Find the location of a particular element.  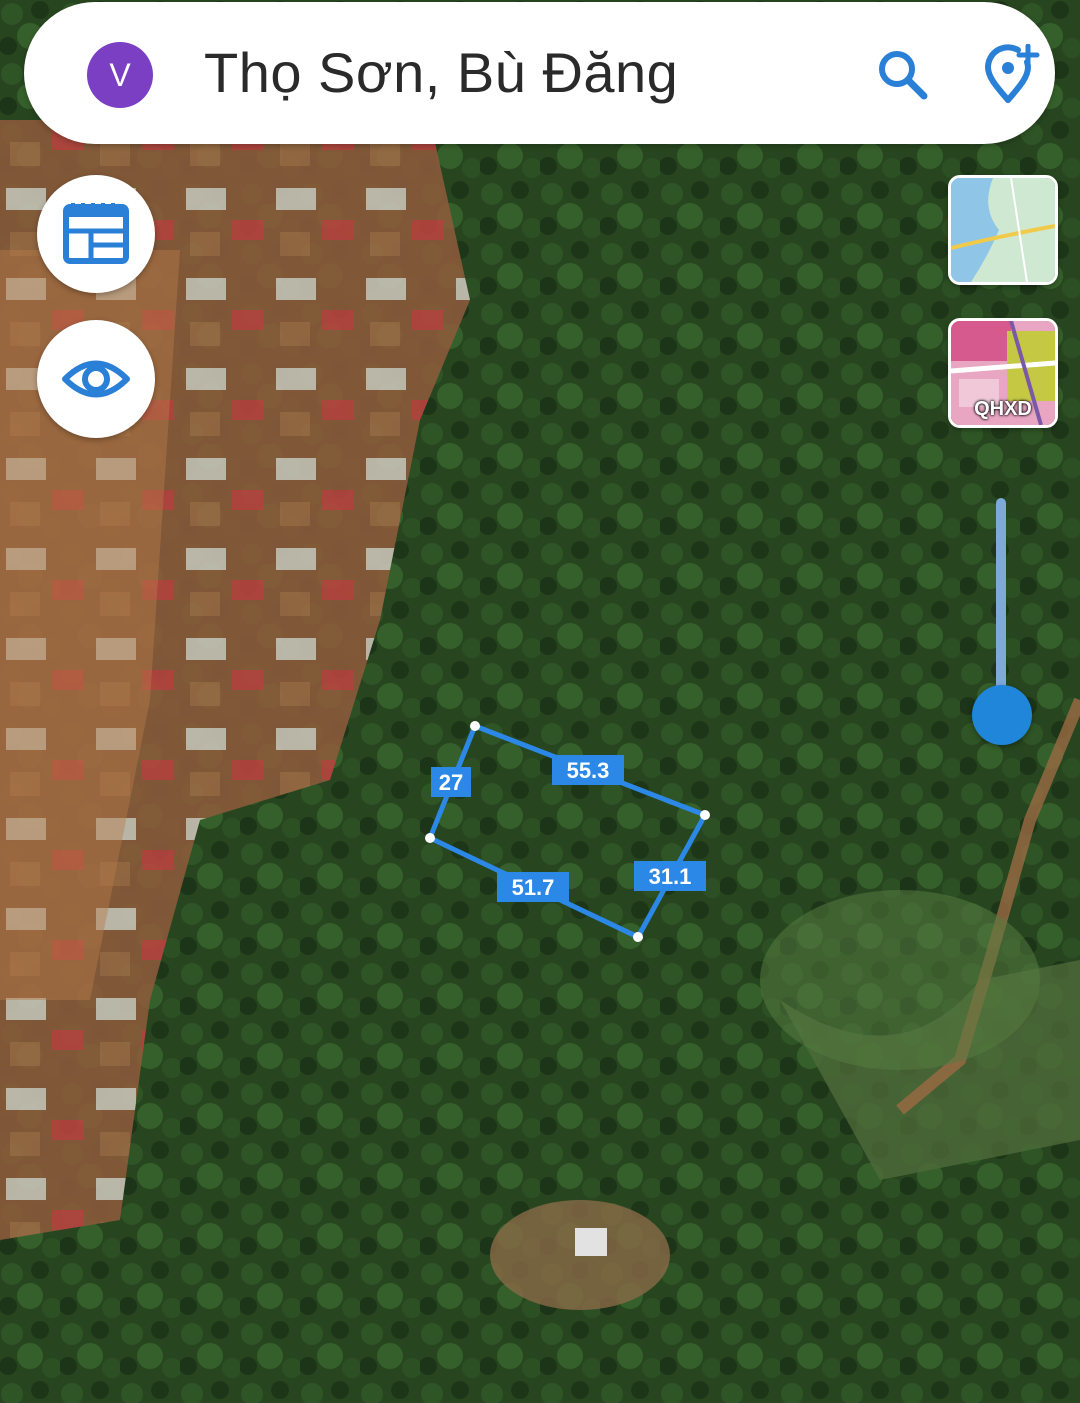

calendar-icon is located at coordinates (96, 233).